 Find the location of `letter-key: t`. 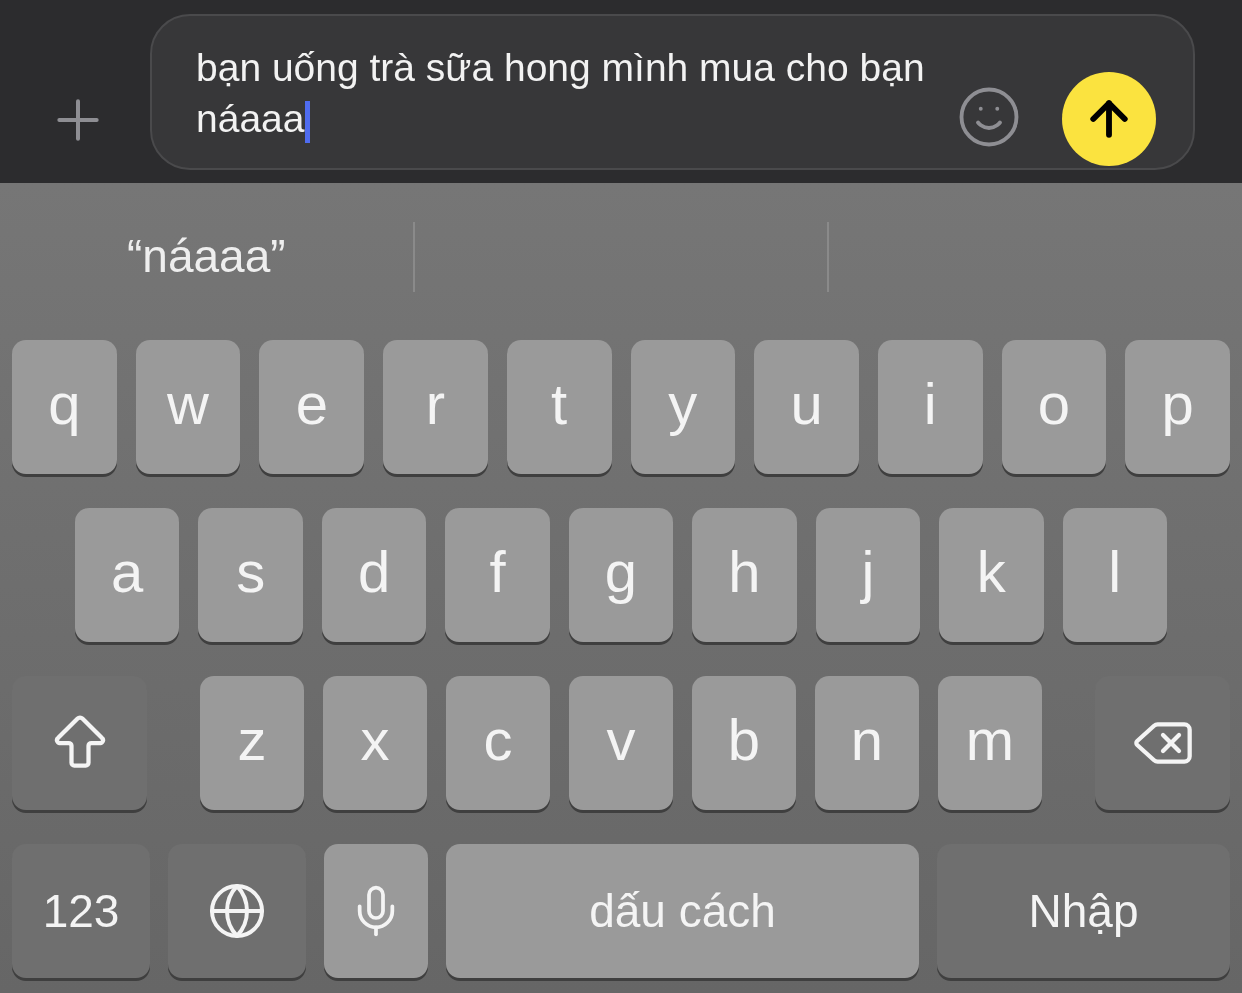

letter-key: t is located at coordinates (559, 407).